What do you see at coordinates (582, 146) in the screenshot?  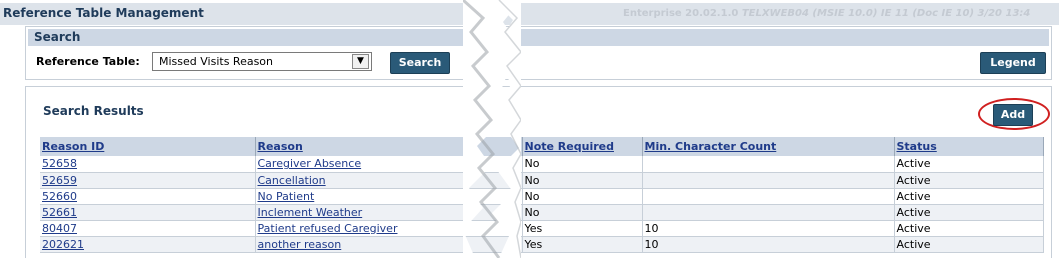 I see `column-header-note-required: Note Required` at bounding box center [582, 146].